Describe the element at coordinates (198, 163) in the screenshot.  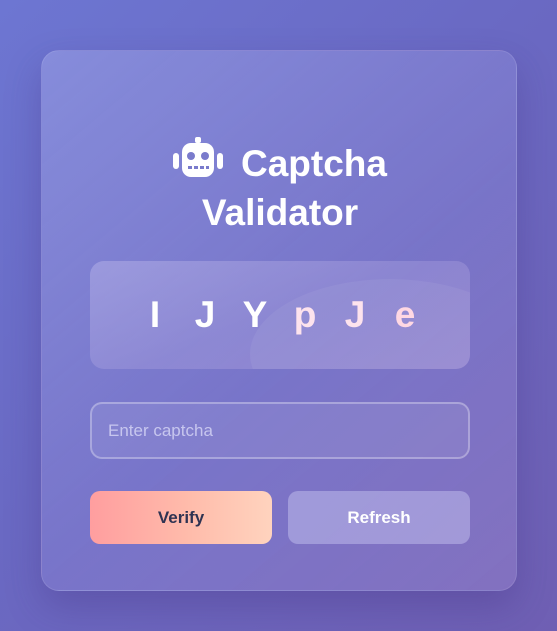
I see `robot-icon` at that location.